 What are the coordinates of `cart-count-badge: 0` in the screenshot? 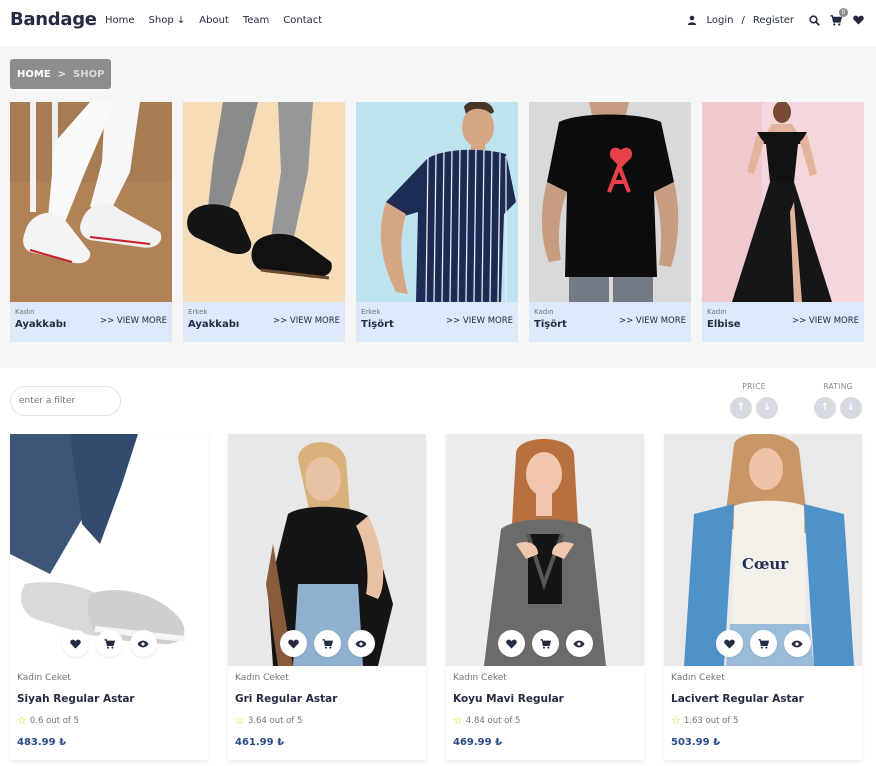 It's located at (843, 12).